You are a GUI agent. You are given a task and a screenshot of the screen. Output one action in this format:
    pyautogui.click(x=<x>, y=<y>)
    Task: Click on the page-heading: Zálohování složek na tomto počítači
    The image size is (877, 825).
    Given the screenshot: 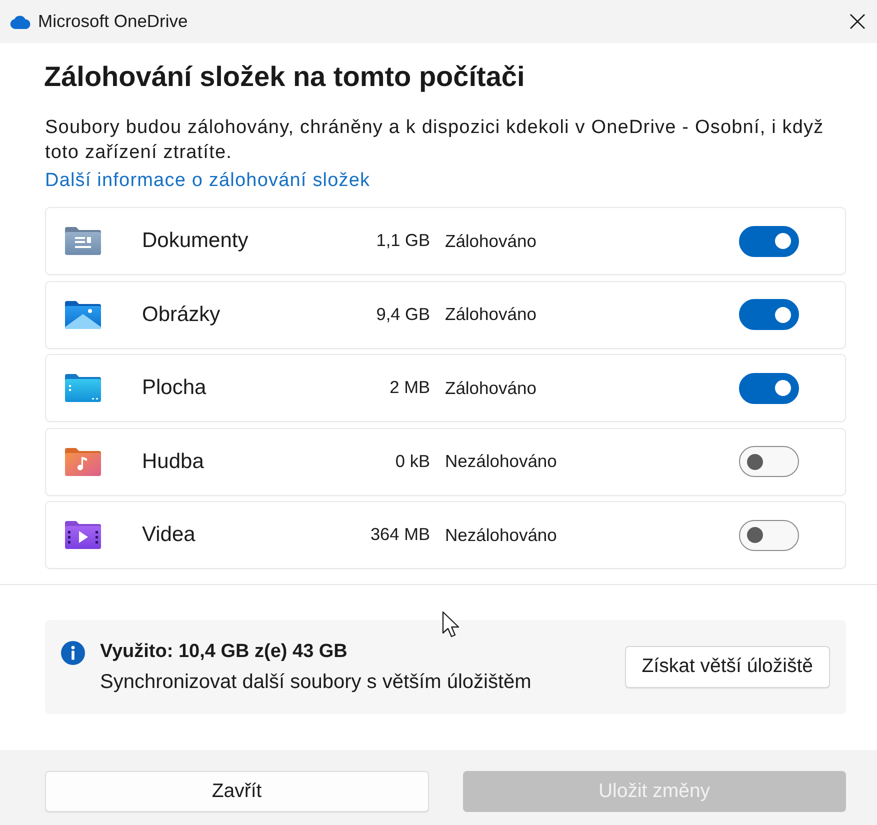 What is the action you would take?
    pyautogui.click(x=285, y=77)
    